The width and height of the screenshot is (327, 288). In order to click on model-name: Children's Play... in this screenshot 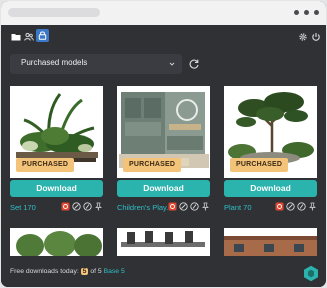, I will do `click(144, 207)`.